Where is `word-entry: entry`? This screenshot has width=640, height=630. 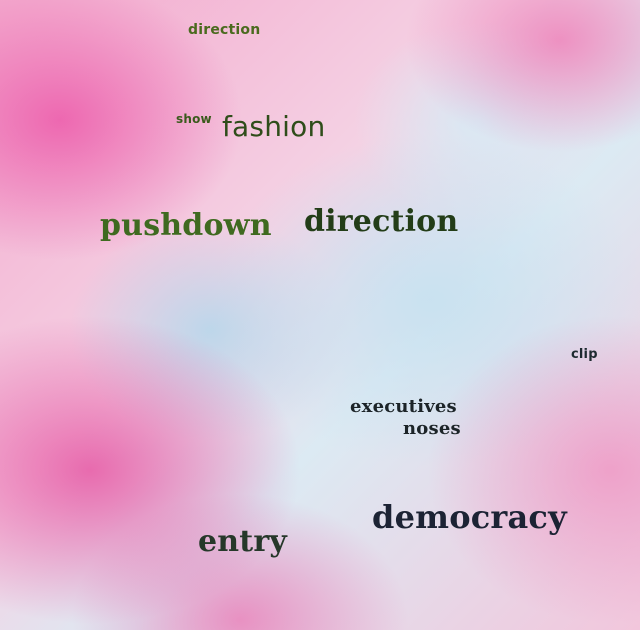 word-entry: entry is located at coordinates (242, 541).